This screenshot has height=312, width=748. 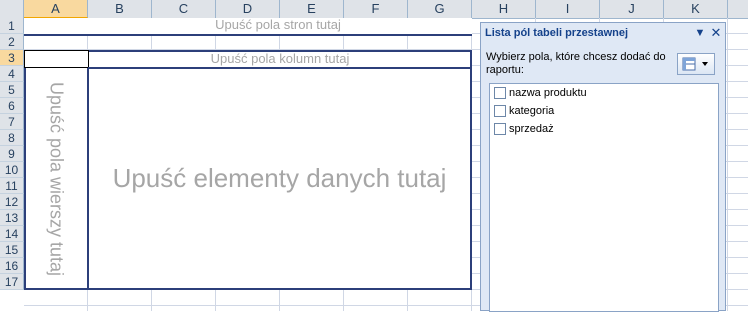 I want to click on field-layout-icon, so click(x=695, y=64).